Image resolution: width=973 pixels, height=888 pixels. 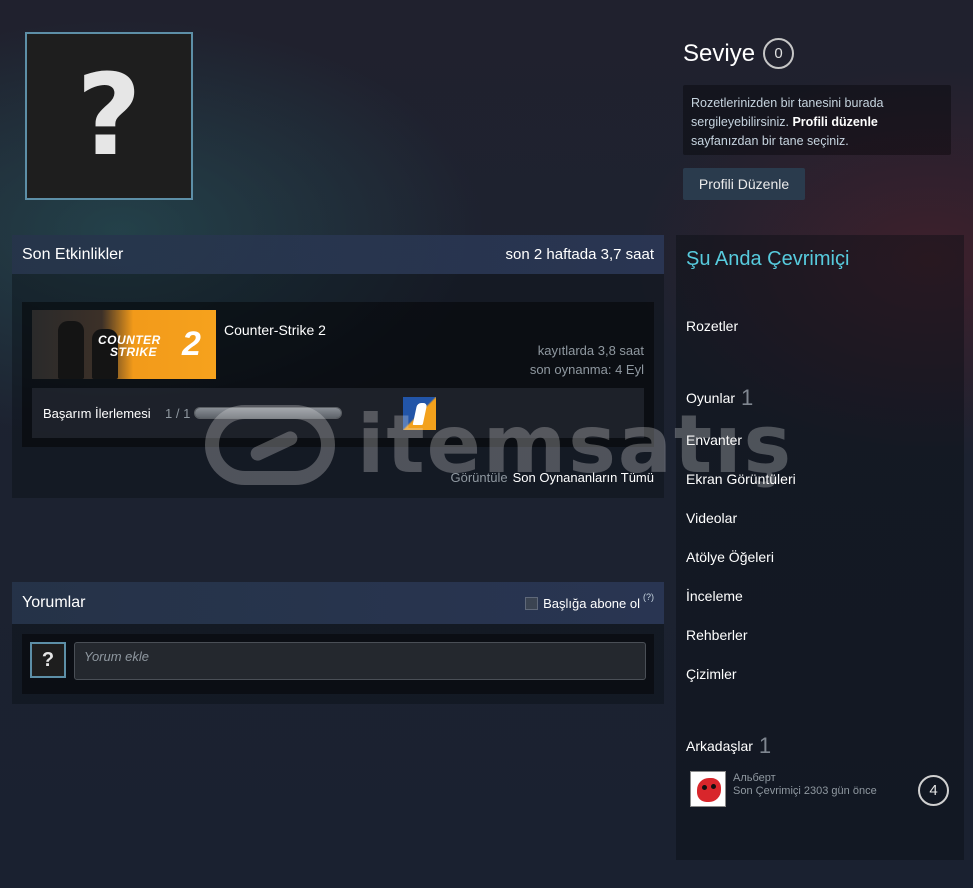 I want to click on commenter-avatar: ?, so click(x=48, y=660).